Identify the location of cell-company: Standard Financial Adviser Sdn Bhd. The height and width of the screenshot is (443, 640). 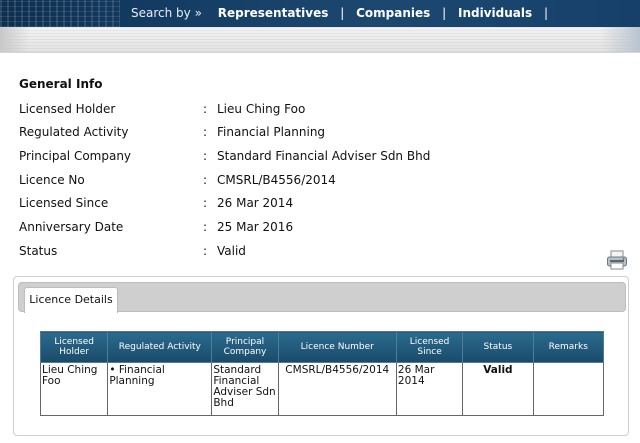
(245, 389).